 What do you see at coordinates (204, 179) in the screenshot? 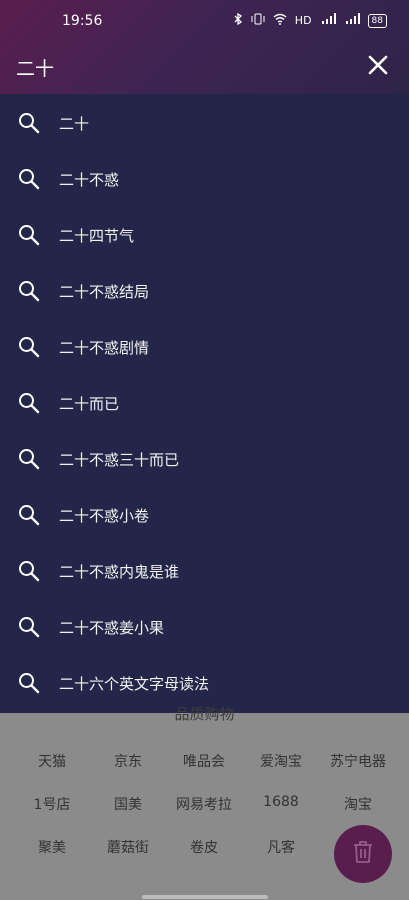
I see `suggestion-item: 二十不惑` at bounding box center [204, 179].